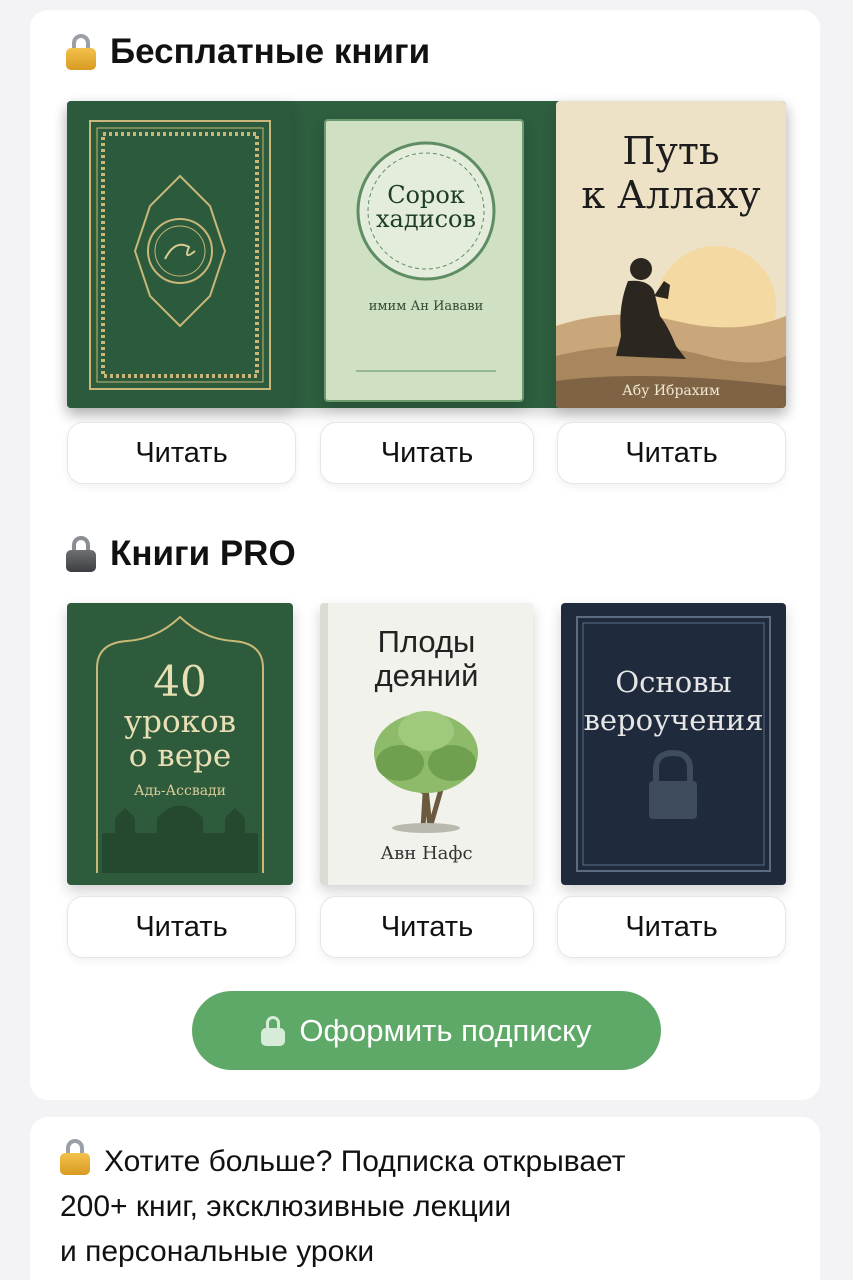  Describe the element at coordinates (181, 453) in the screenshot. I see `read-button-quran: Читать` at that location.